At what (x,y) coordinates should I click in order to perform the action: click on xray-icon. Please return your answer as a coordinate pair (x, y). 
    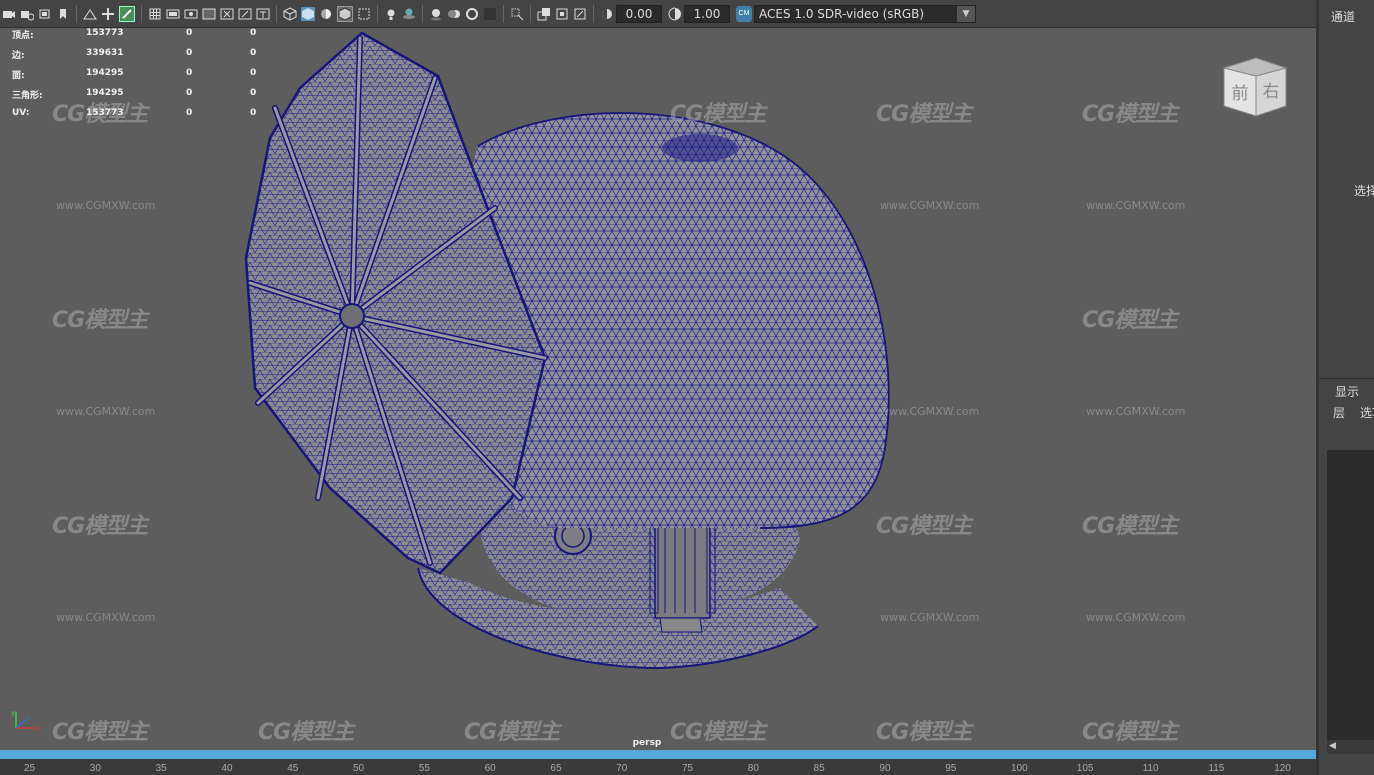
    Looking at the image, I should click on (364, 14).